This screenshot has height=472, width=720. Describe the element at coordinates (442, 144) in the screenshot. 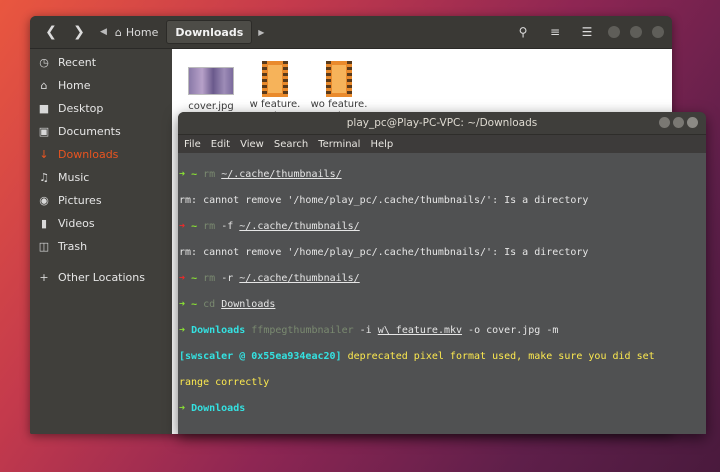

I see `terminal-menubar: File Edit View Search Terminal Help` at that location.